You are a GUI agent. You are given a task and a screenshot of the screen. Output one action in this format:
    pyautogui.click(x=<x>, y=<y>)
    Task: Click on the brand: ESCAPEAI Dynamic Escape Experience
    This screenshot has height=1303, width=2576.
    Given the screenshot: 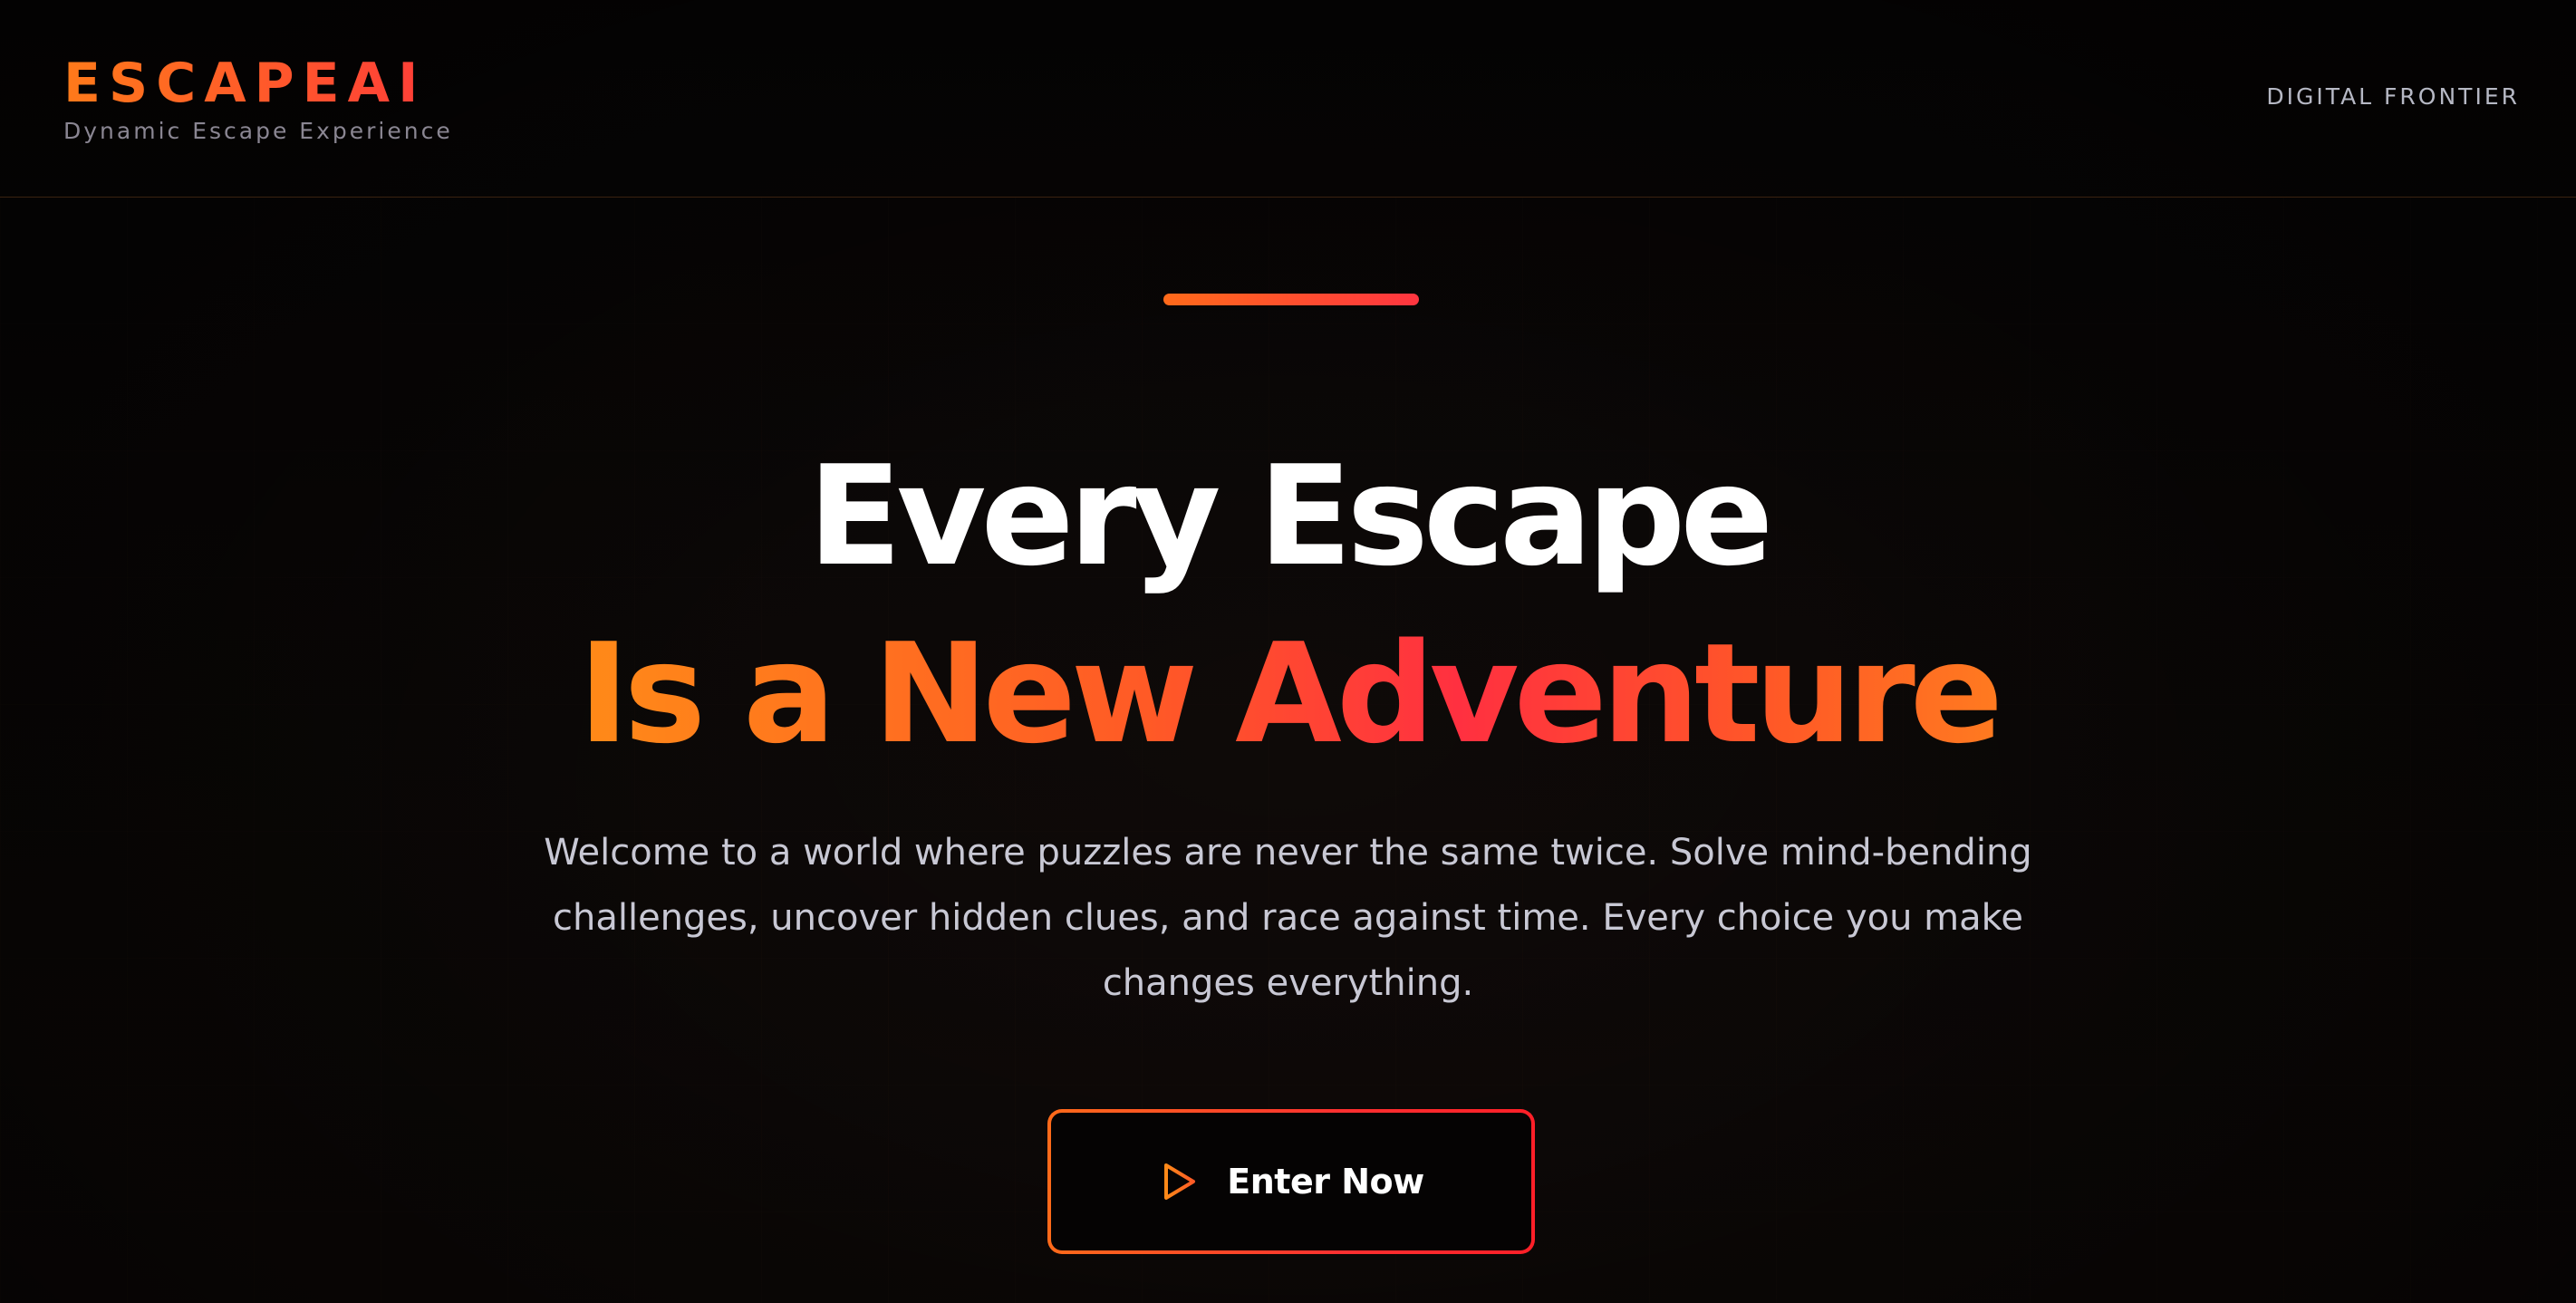 What is the action you would take?
    pyautogui.click(x=258, y=99)
    